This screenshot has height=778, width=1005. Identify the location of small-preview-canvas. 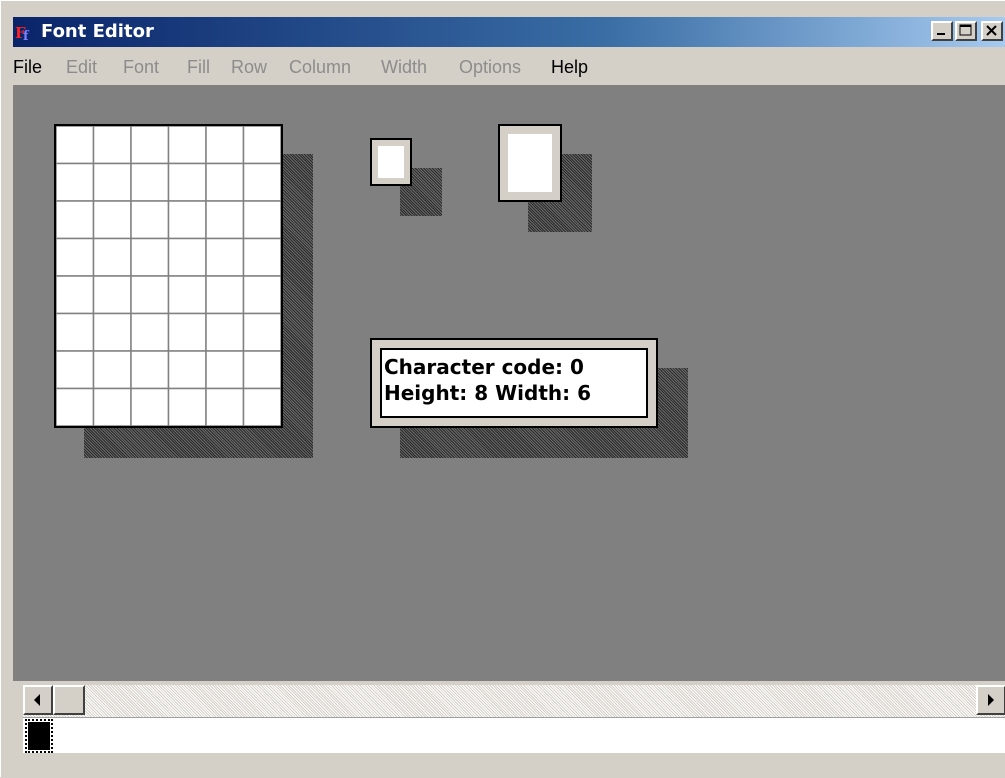
(391, 162).